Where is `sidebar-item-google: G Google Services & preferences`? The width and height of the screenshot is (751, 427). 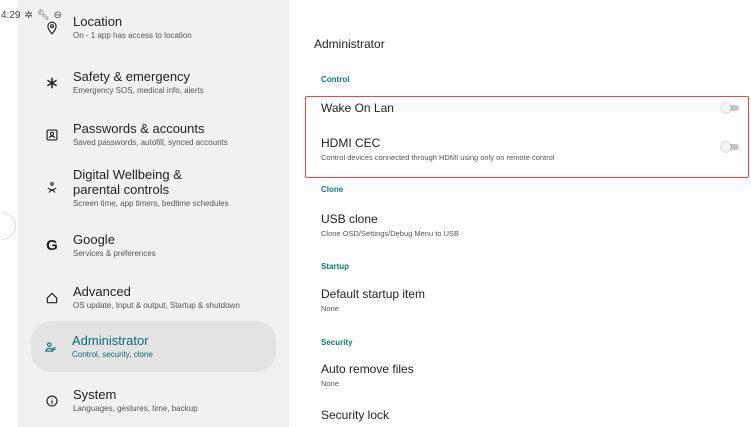
sidebar-item-google: G Google Services & preferences is located at coordinates (153, 245).